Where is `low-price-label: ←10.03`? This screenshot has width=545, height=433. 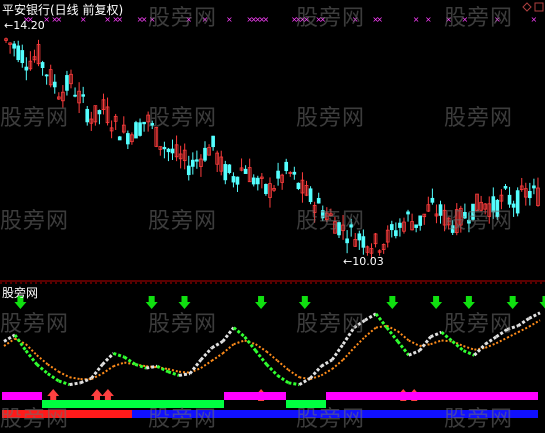
low-price-label: ←10.03 is located at coordinates (363, 261).